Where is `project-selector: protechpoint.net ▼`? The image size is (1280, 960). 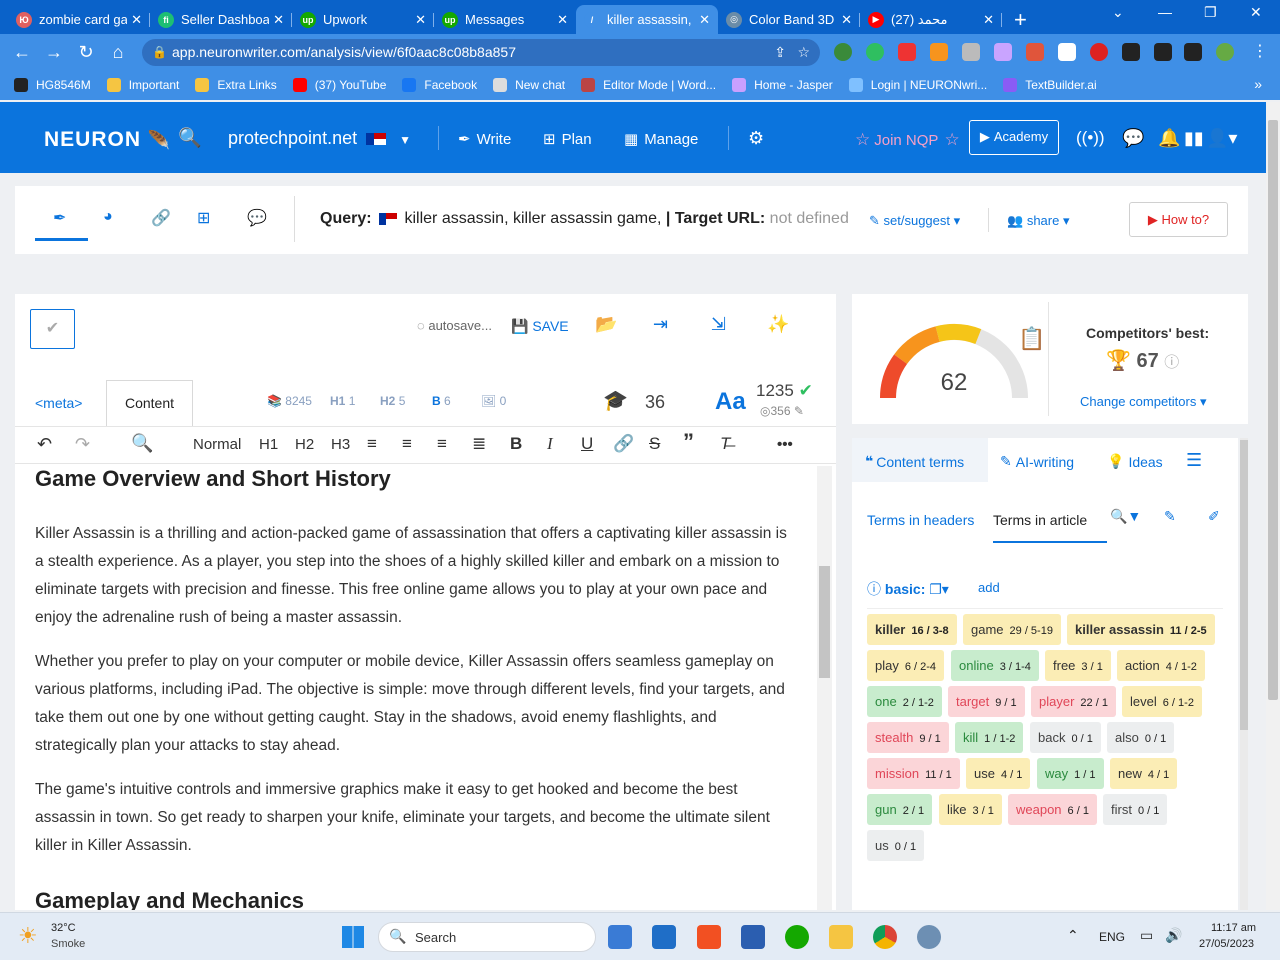 project-selector: protechpoint.net ▼ is located at coordinates (319, 138).